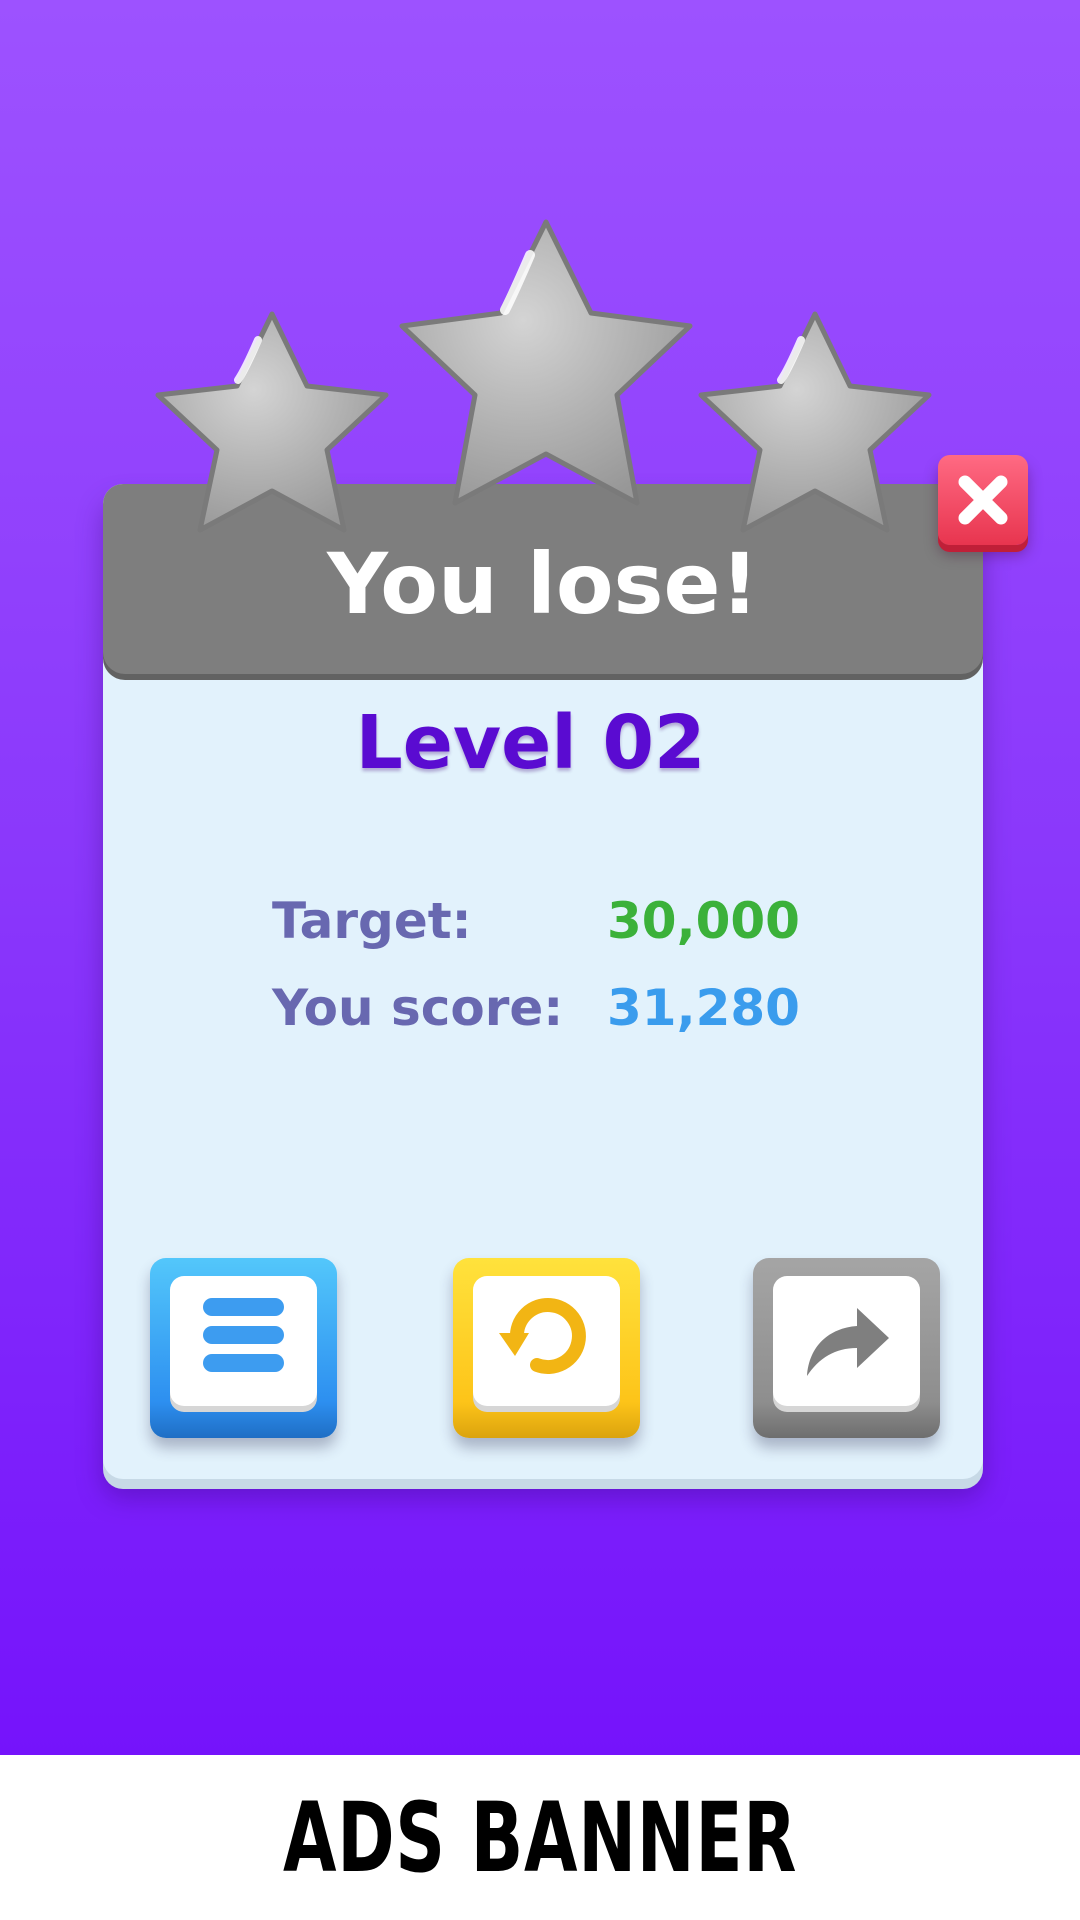  Describe the element at coordinates (703, 1008) in the screenshot. I see `score-value: 31,280` at that location.